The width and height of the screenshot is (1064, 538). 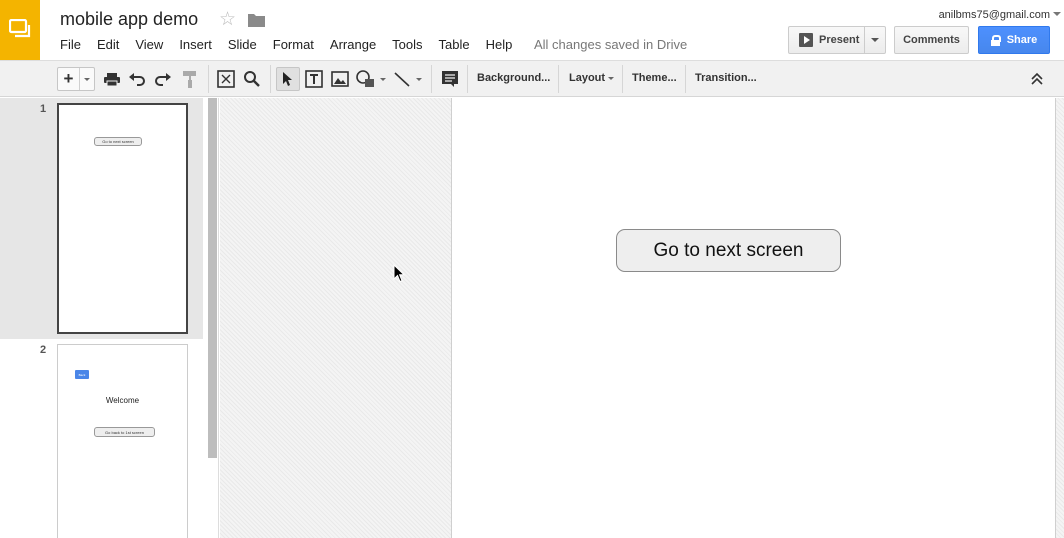 What do you see at coordinates (195, 45) in the screenshot?
I see `menu-insert: Insert` at bounding box center [195, 45].